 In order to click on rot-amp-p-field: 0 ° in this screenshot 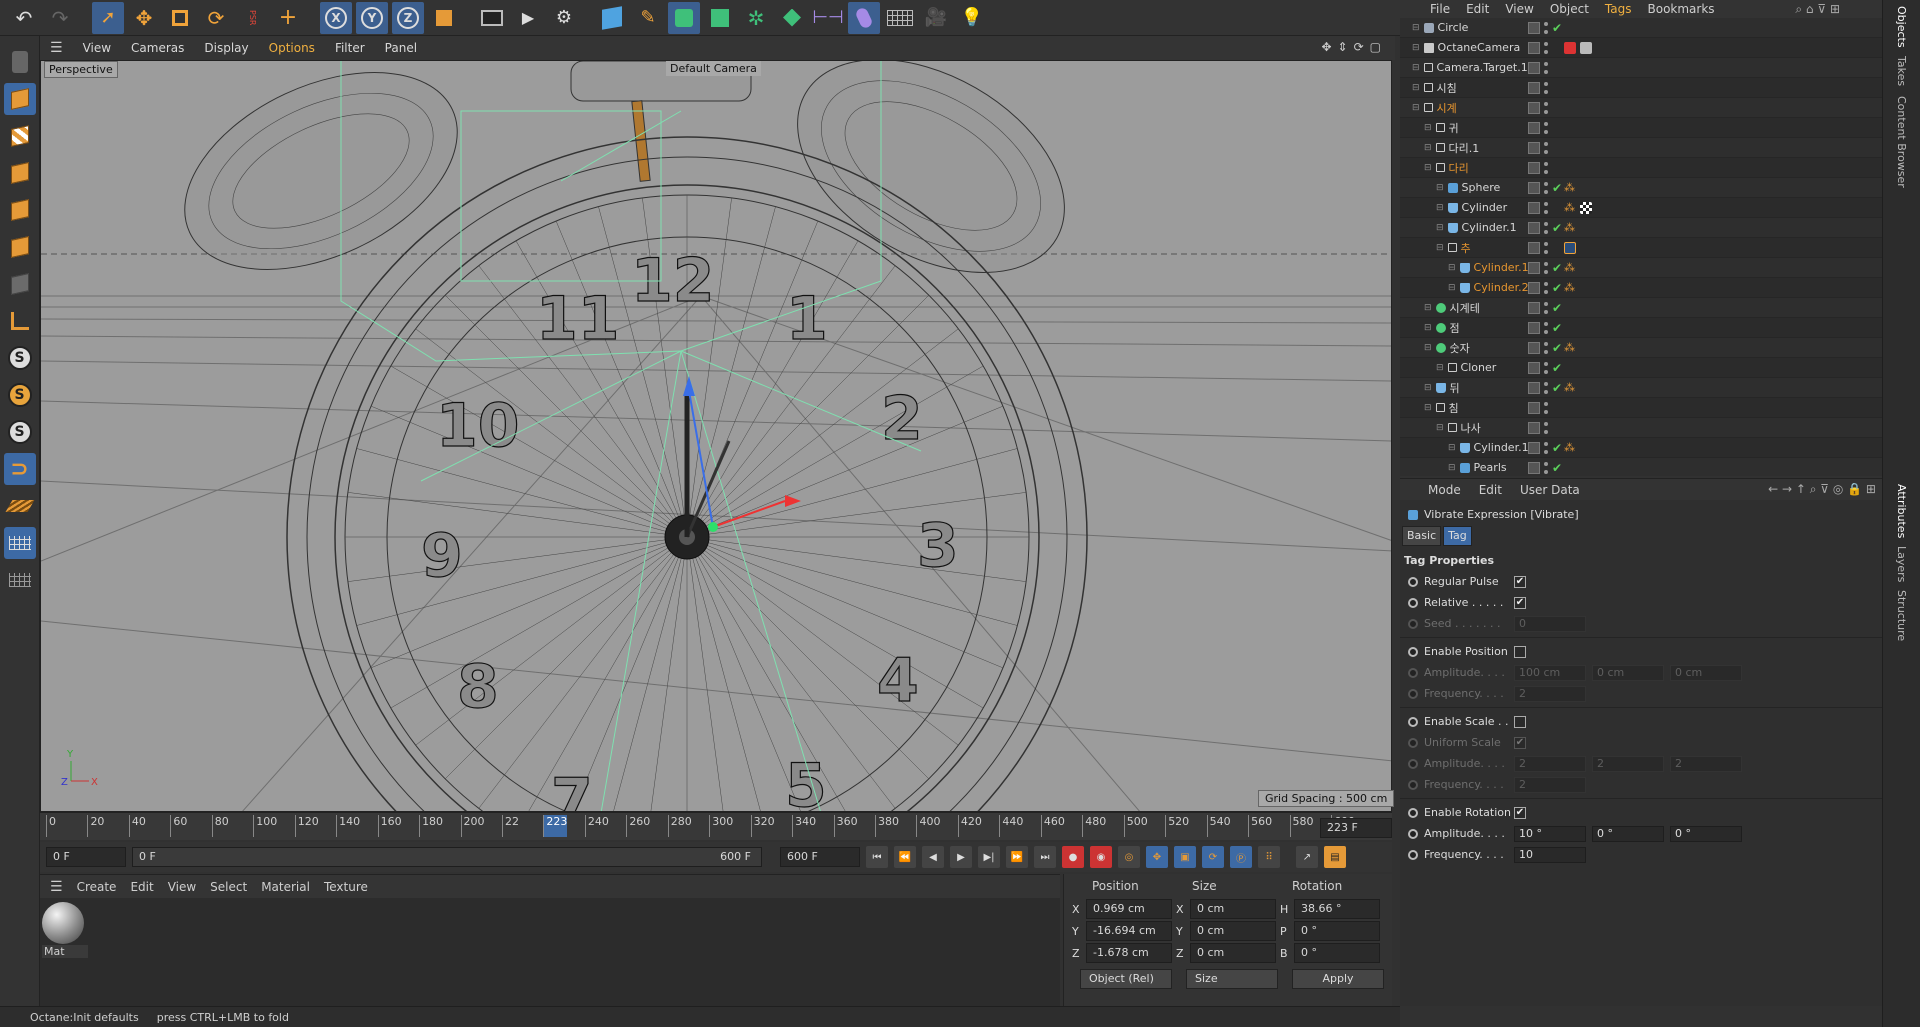, I will do `click(1628, 833)`.